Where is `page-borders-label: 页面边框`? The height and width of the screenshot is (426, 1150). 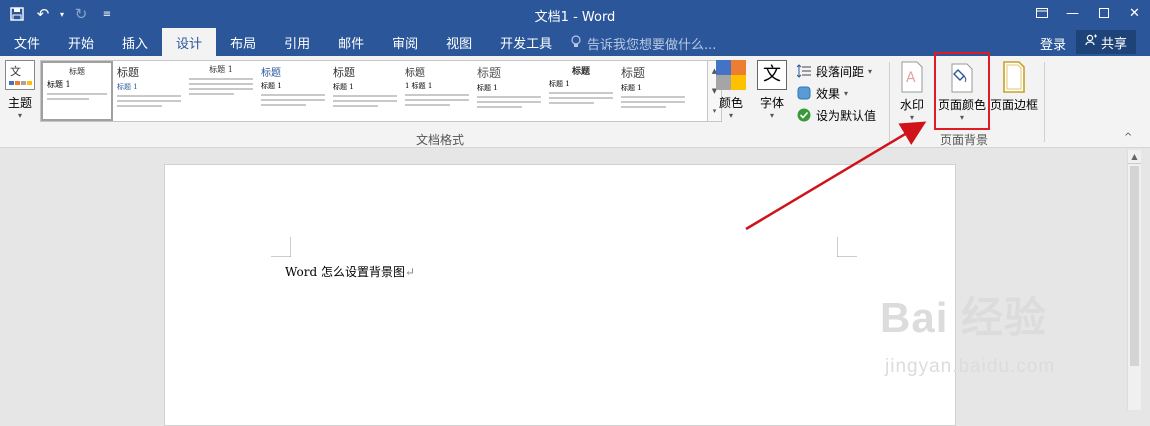
page-borders-label: 页面边框 is located at coordinates (1014, 105).